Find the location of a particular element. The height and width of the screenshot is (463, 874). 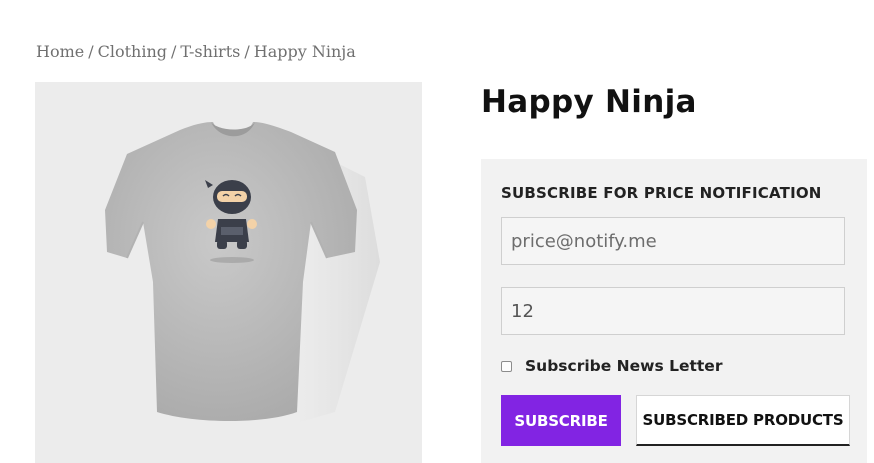

price-field is located at coordinates (673, 311).